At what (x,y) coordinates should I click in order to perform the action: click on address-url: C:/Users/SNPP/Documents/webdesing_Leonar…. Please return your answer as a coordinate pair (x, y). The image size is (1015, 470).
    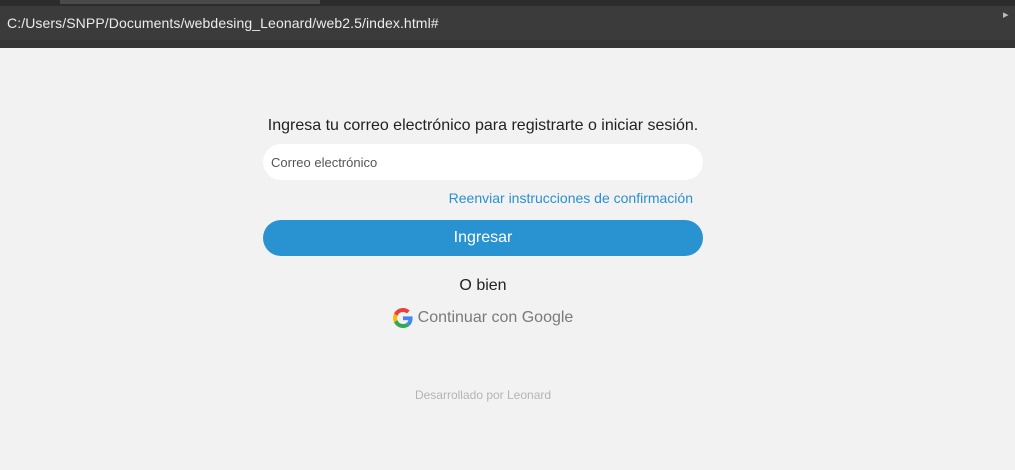
    Looking at the image, I should click on (223, 23).